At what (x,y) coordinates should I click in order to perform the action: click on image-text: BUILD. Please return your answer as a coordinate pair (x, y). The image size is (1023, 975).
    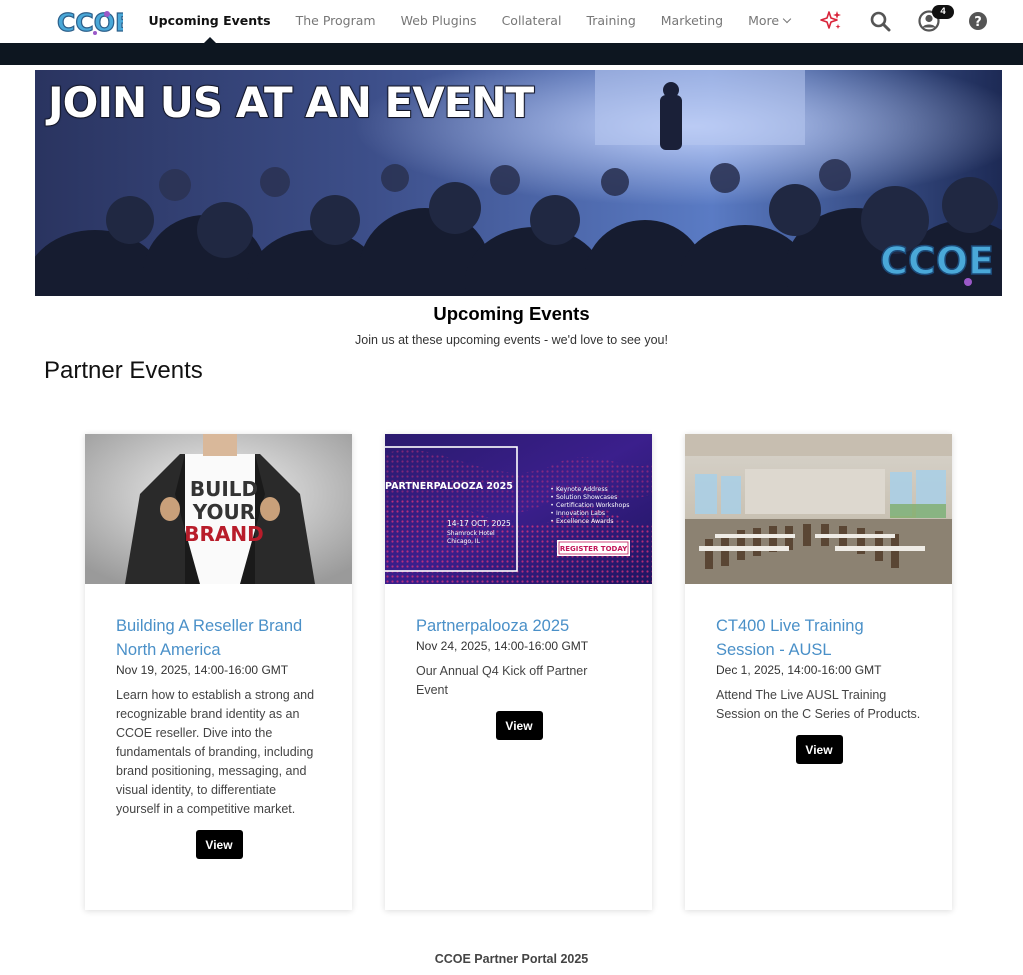
    Looking at the image, I should click on (224, 489).